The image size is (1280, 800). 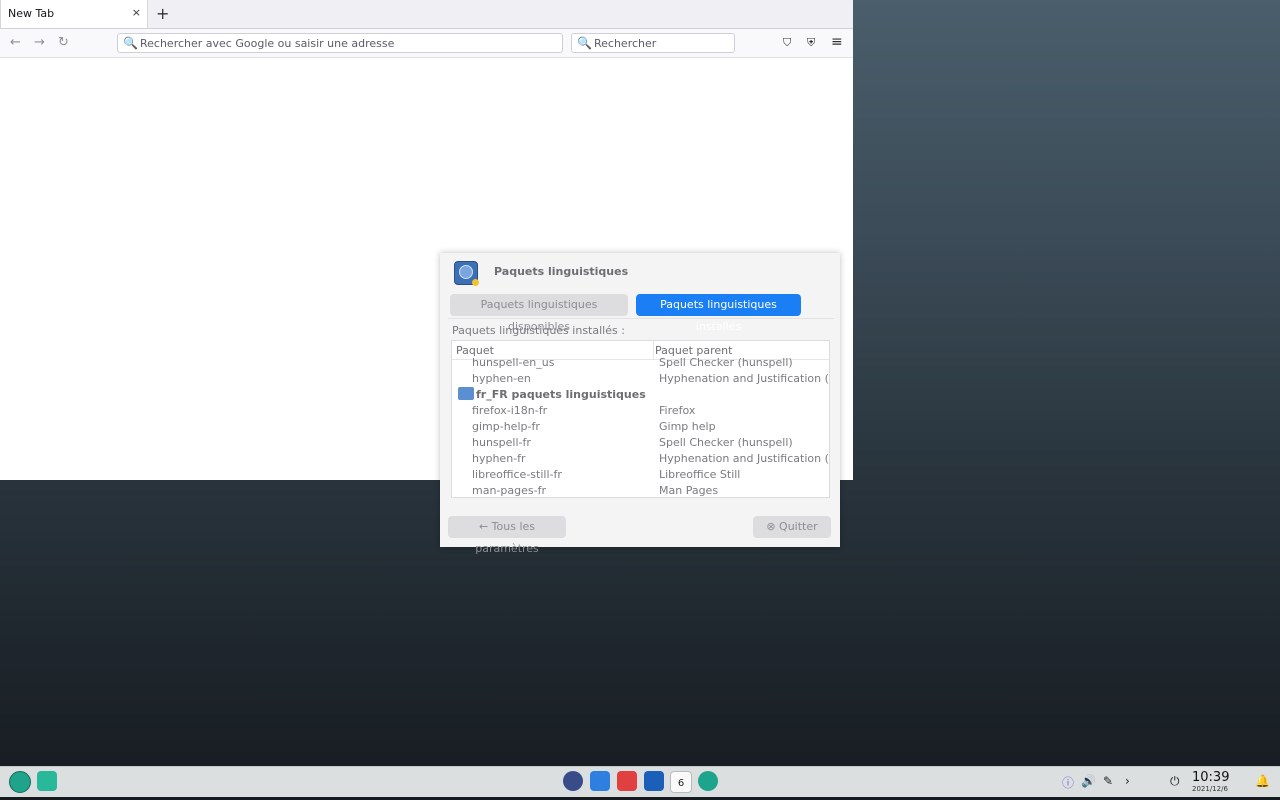 I want to click on divider, so click(x=641, y=318).